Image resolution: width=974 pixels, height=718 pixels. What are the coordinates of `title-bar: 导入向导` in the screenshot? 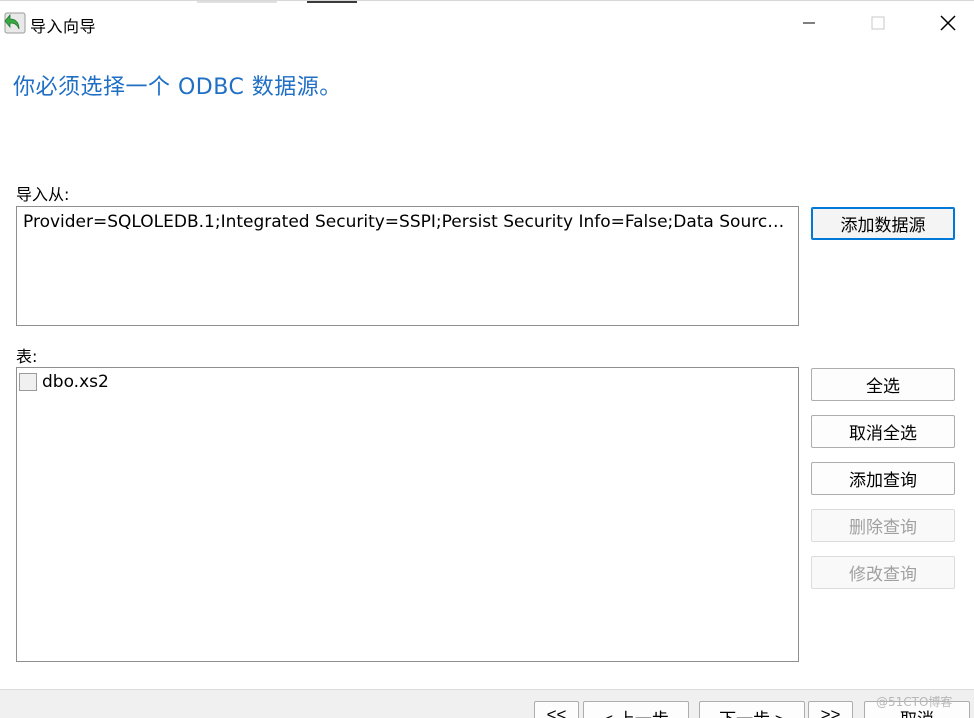 It's located at (487, 23).